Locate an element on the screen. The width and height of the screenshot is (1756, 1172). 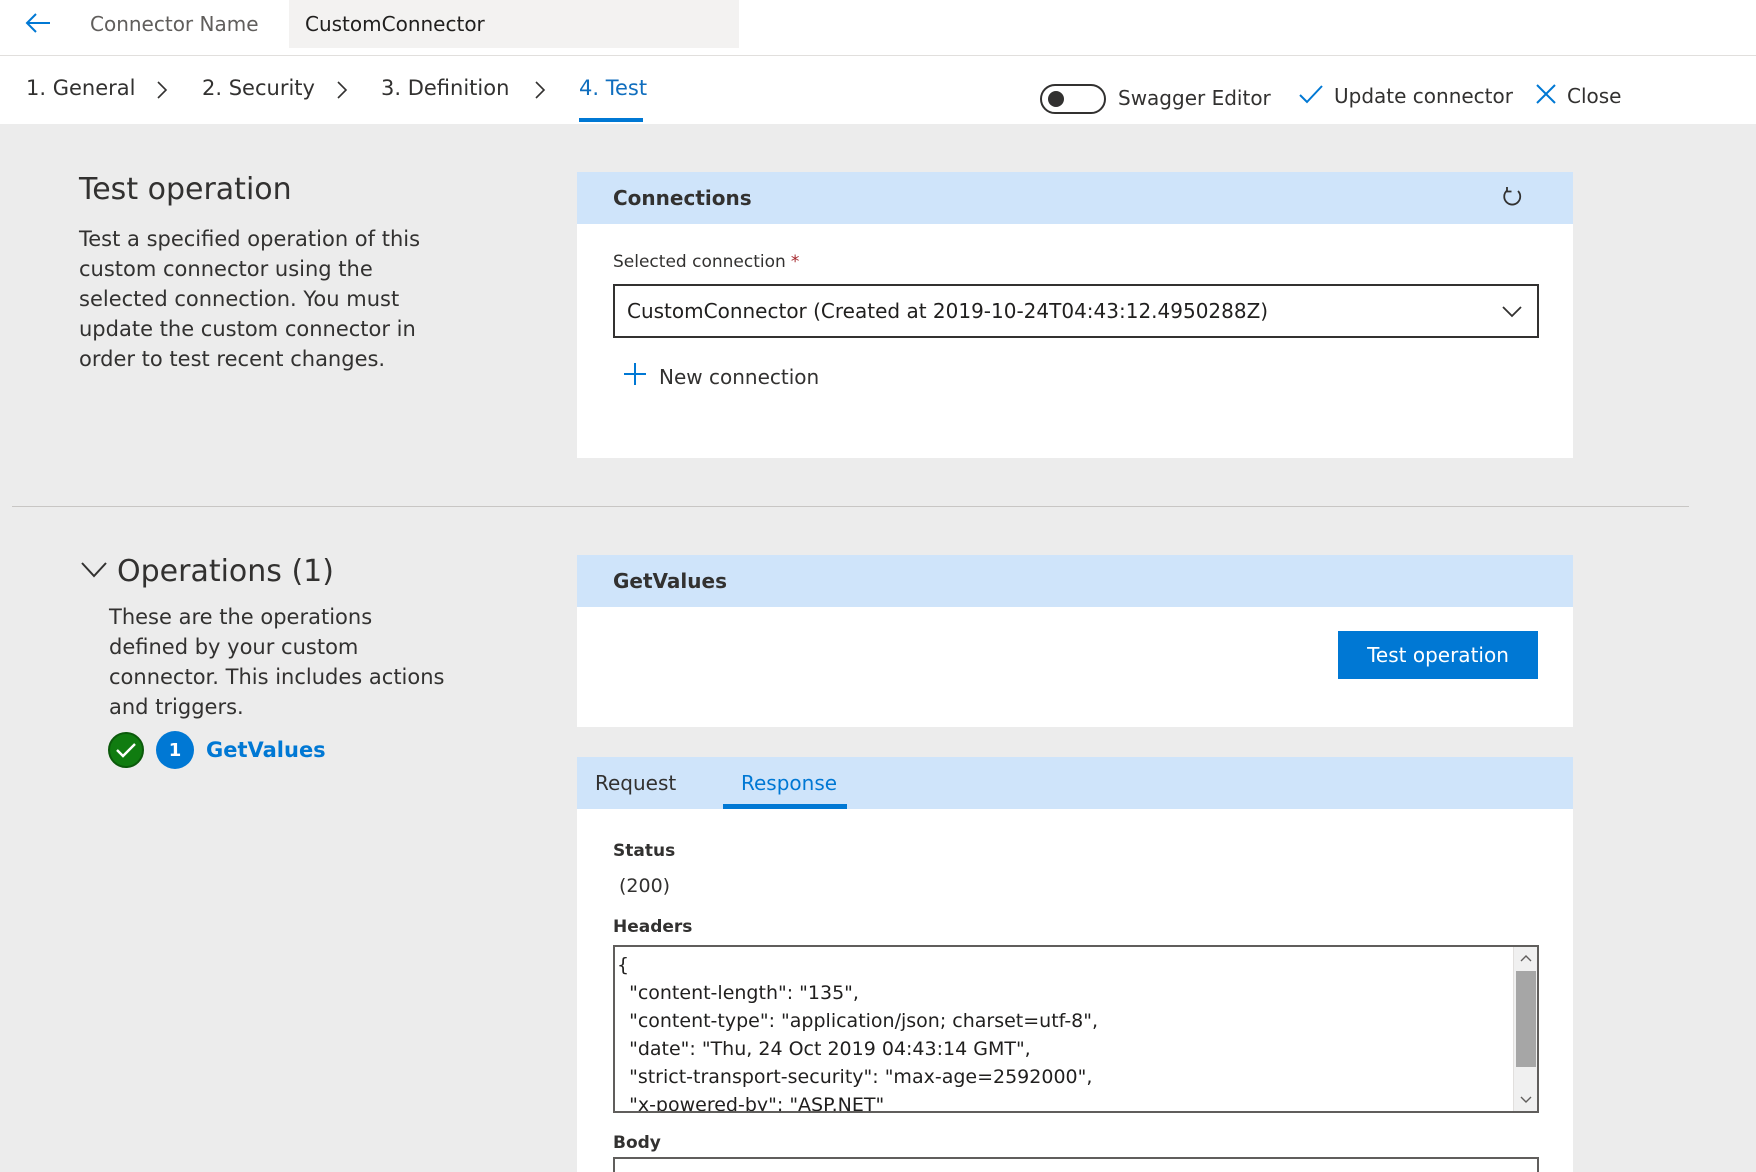
scroll-thumb is located at coordinates (1526, 1019).